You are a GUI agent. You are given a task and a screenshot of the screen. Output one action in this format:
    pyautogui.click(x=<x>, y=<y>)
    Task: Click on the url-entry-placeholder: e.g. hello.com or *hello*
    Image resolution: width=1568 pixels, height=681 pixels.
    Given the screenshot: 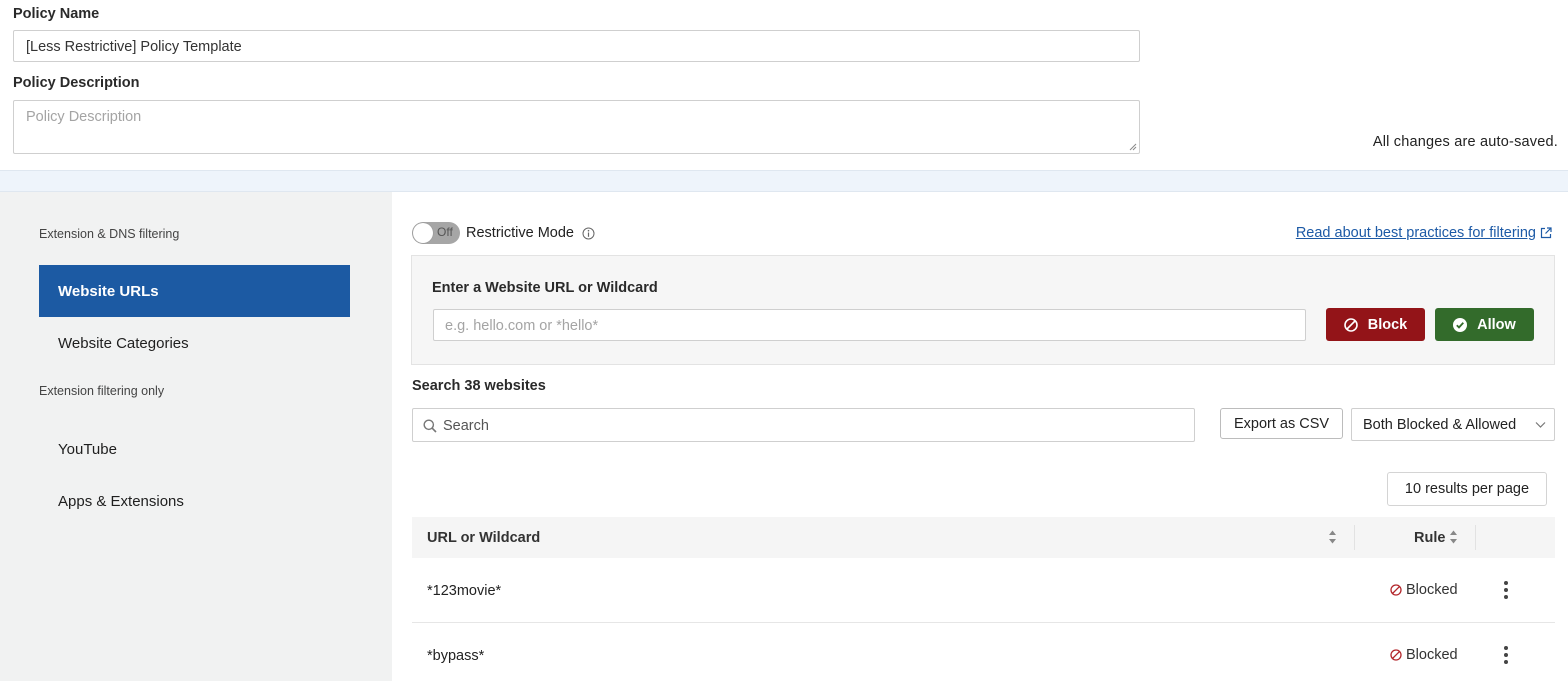 What is the action you would take?
    pyautogui.click(x=522, y=326)
    